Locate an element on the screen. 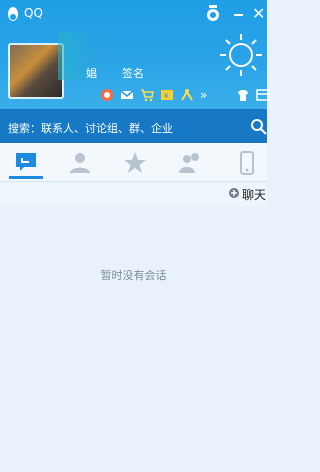 This screenshot has height=472, width=320. add-chat-button: 聊天 is located at coordinates (254, 194).